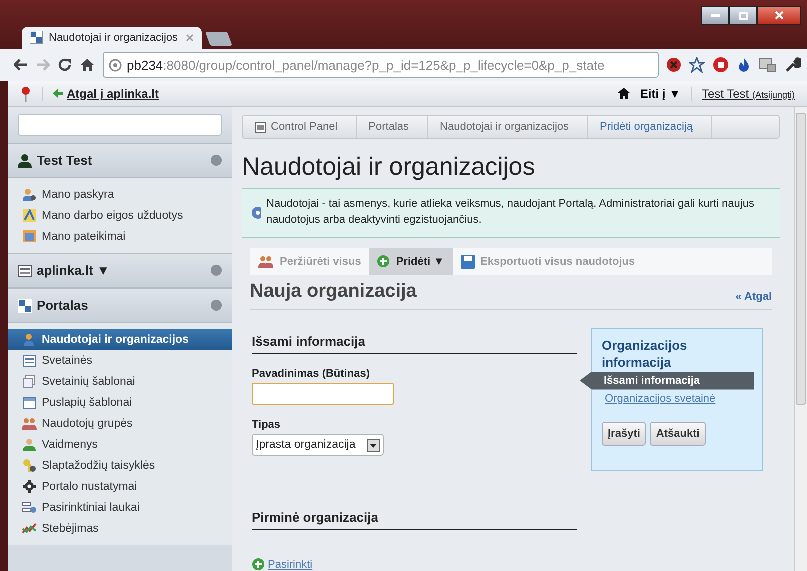  Describe the element at coordinates (624, 434) in the screenshot. I see `form-button: Įrašyti` at that location.